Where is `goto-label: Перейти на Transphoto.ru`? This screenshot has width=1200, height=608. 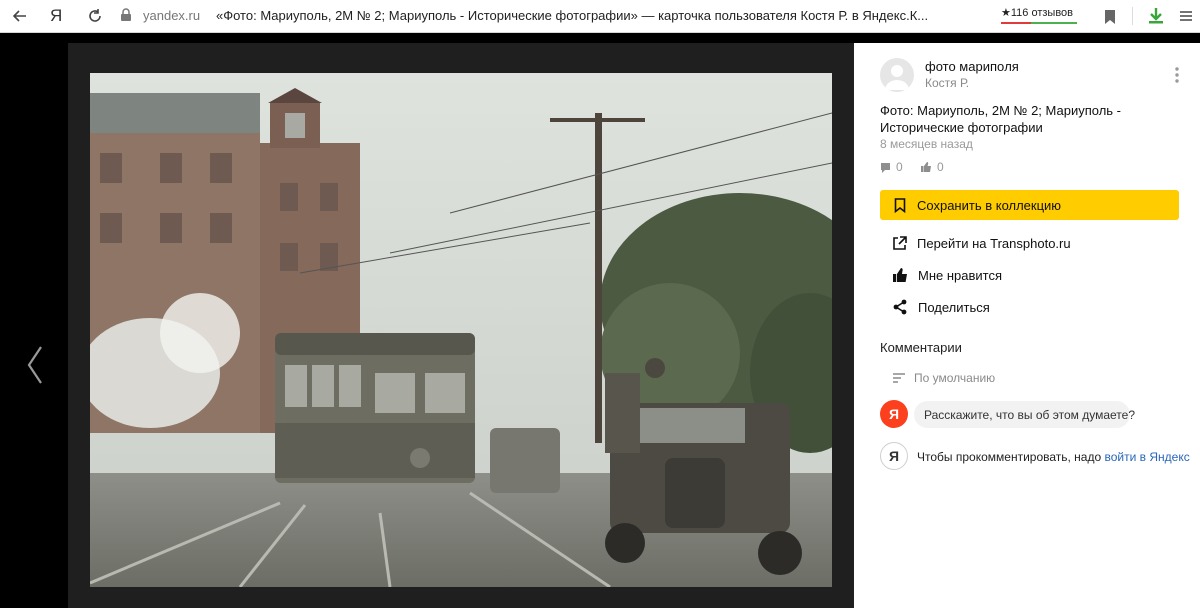
goto-label: Перейти на Transphoto.ru is located at coordinates (994, 243).